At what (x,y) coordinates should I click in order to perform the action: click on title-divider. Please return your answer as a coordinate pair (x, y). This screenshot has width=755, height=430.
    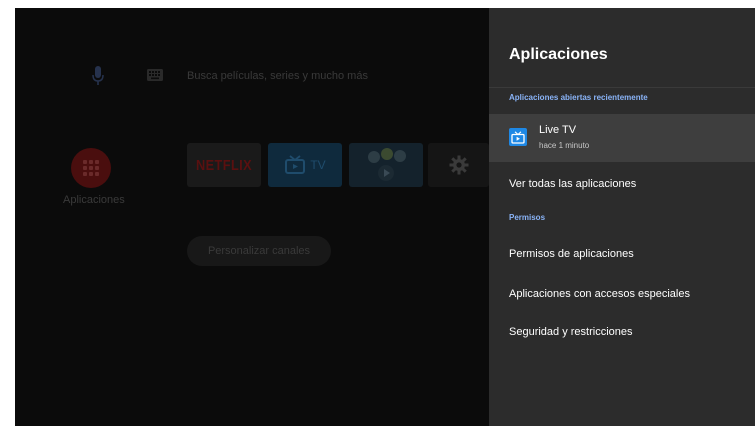
    Looking at the image, I should click on (622, 87).